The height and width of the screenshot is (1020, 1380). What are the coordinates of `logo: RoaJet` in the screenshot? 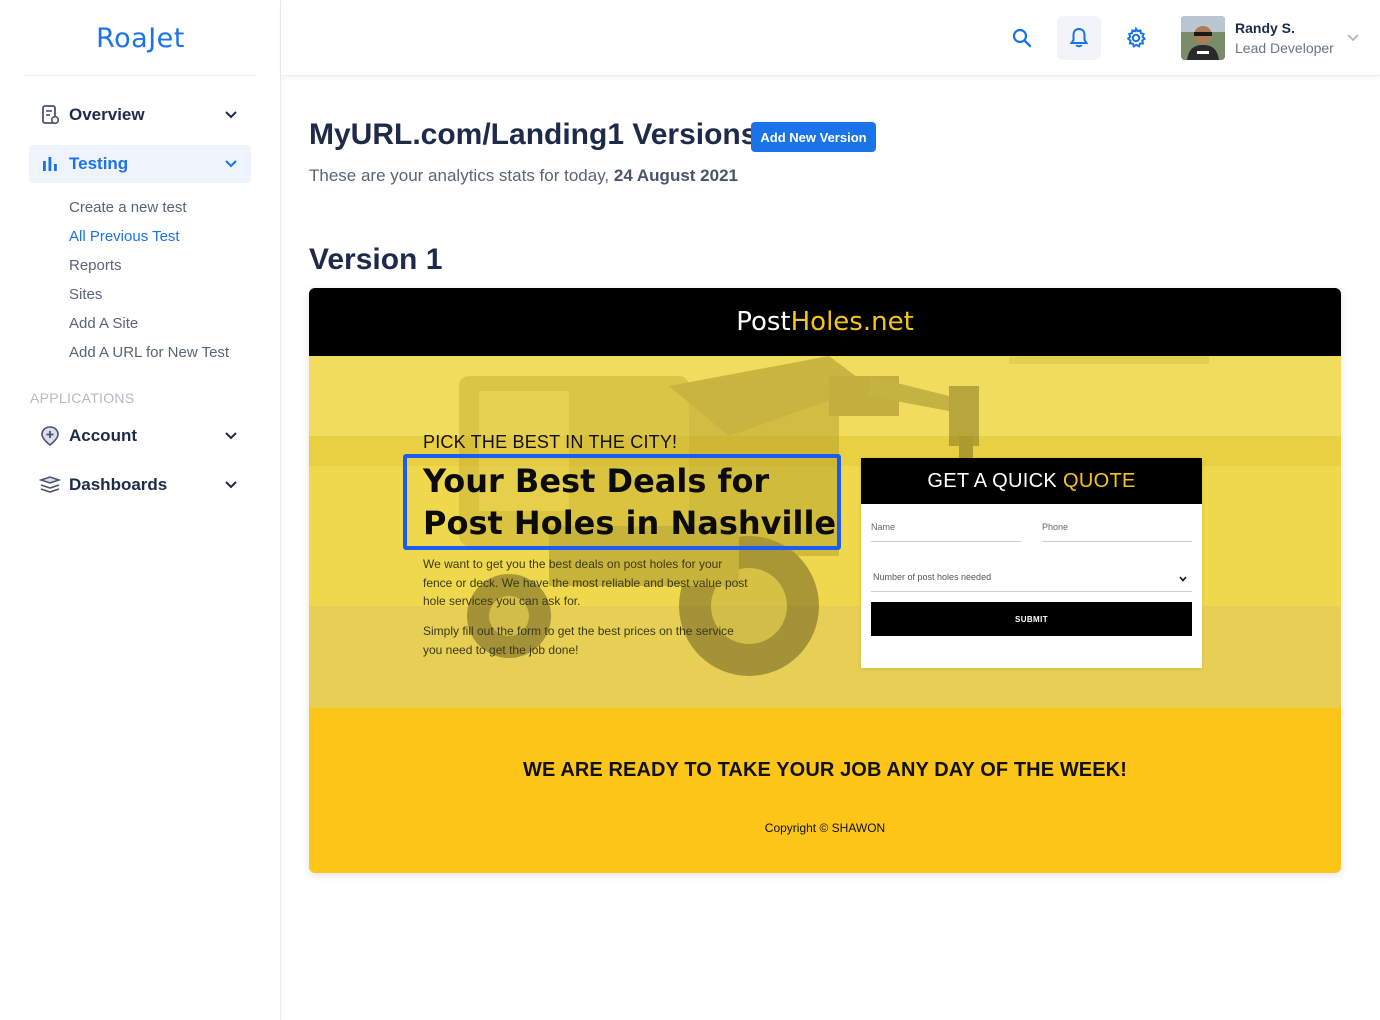 It's located at (140, 38).